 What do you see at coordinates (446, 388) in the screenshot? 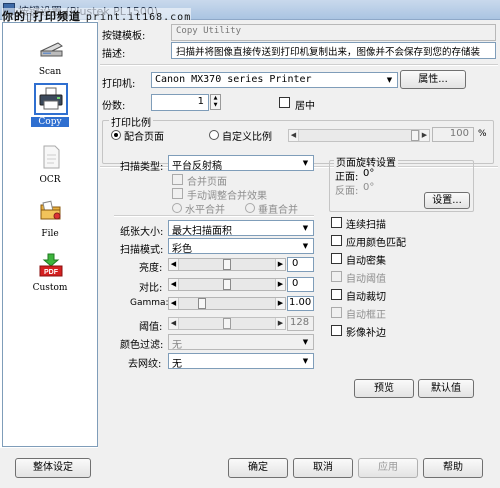
I see `defaults-button: 默认值` at bounding box center [446, 388].